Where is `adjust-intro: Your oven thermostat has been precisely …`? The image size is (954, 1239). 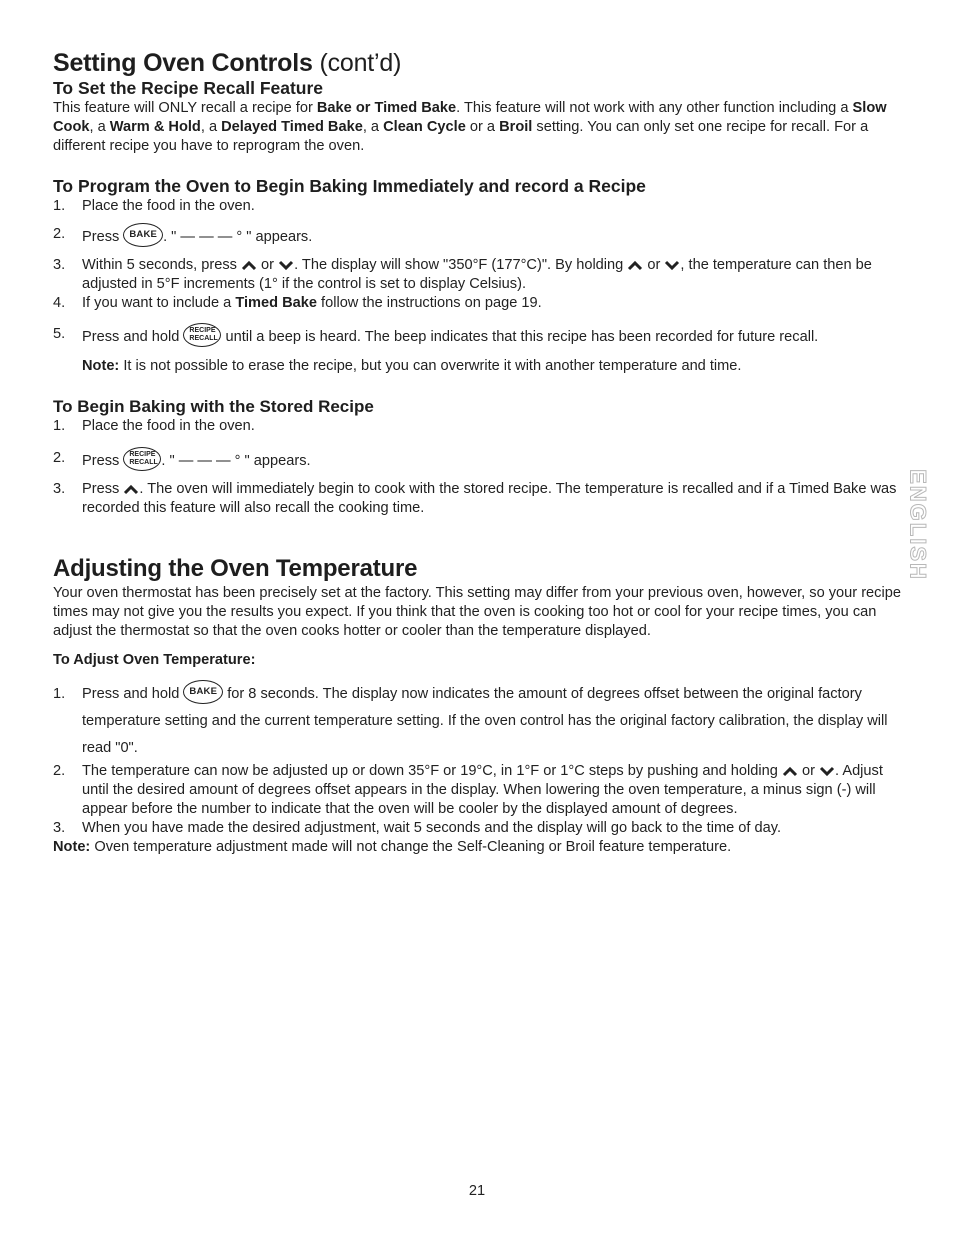 adjust-intro: Your oven thermostat has been precisely … is located at coordinates (477, 612).